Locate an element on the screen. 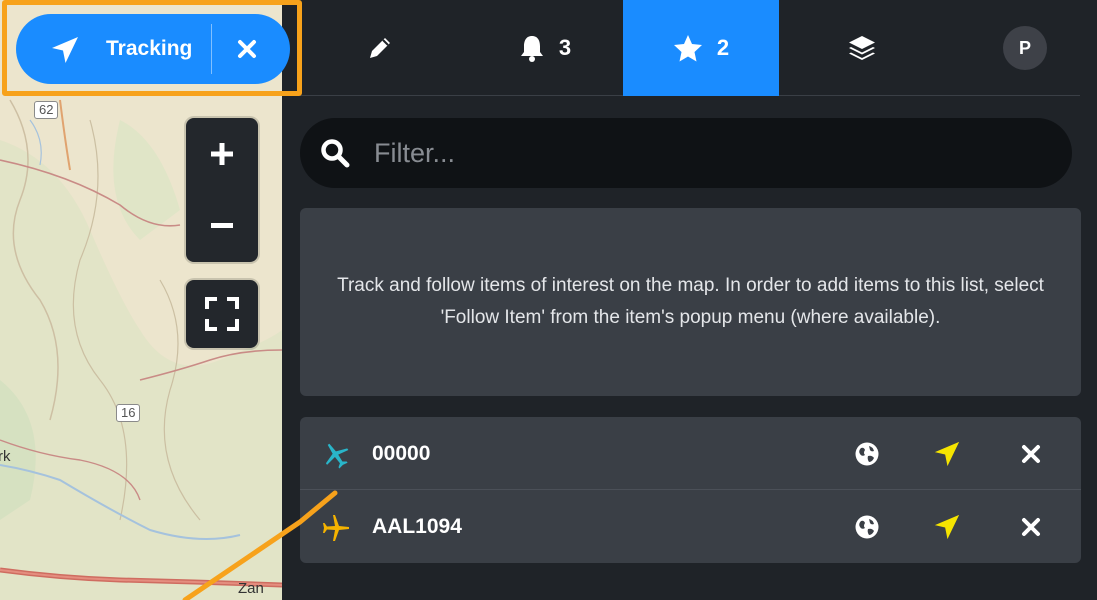 This screenshot has height=600, width=1097. tracking-close-button is located at coordinates (247, 49).